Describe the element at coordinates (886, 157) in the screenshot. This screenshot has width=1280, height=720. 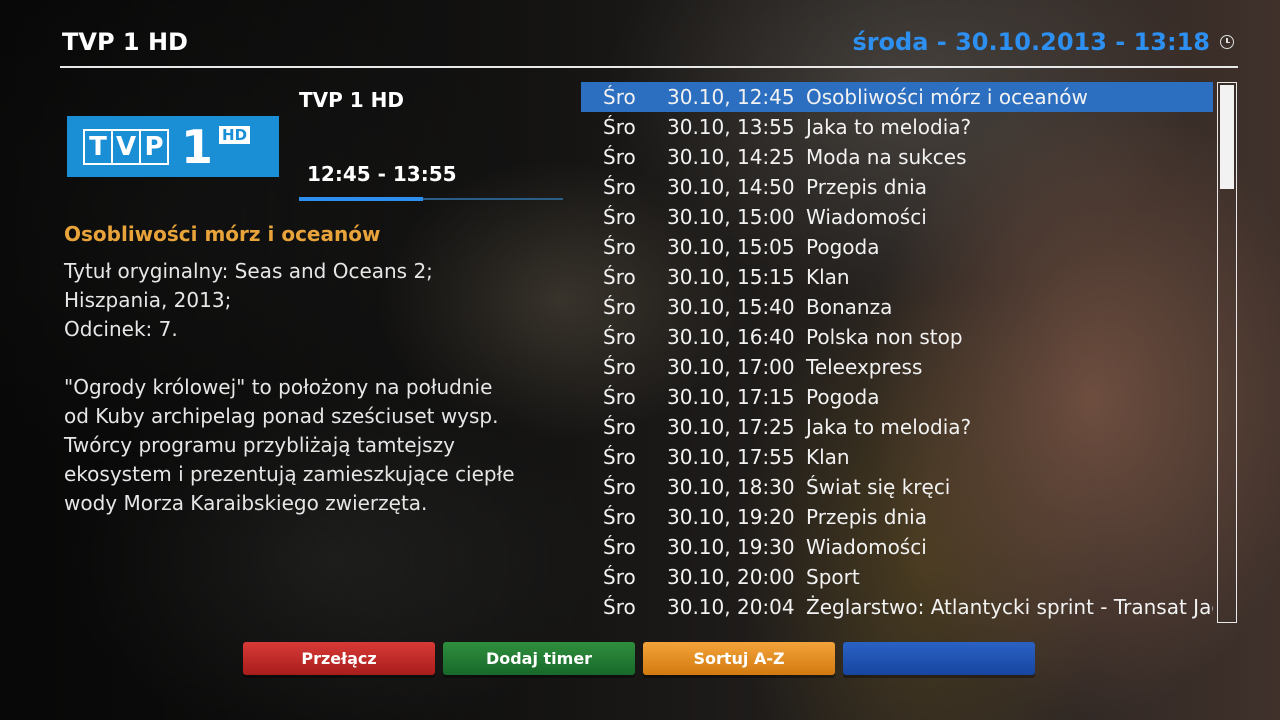
I see `epg-program-title: Moda na sukces` at that location.